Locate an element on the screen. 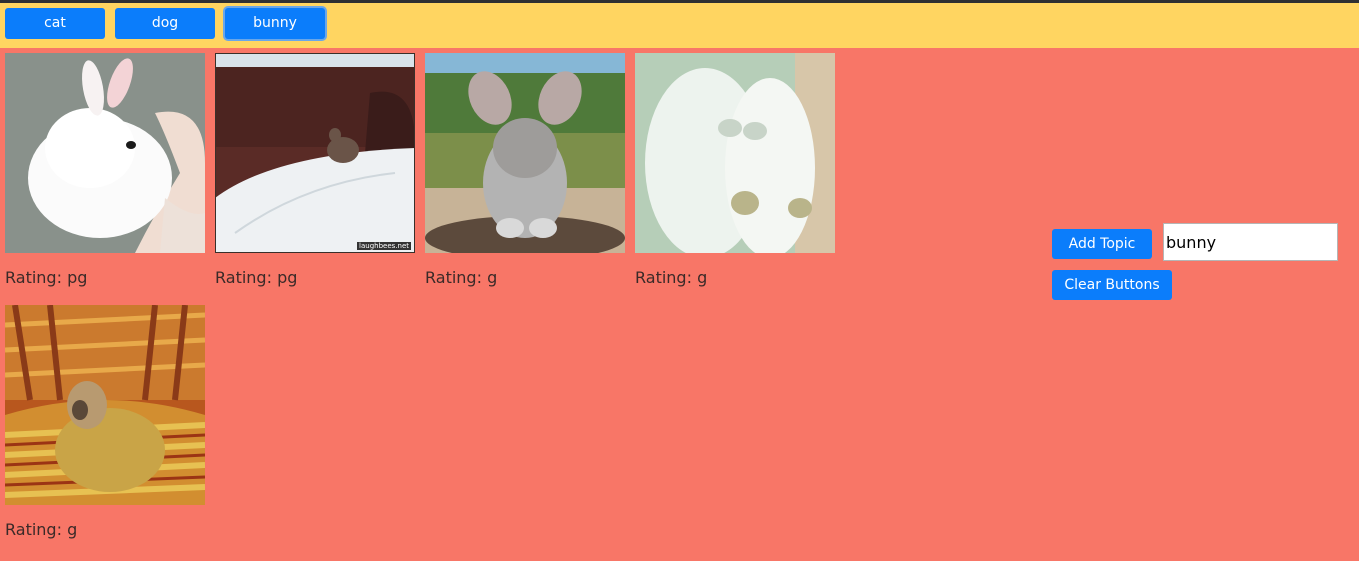 This screenshot has height=561, width=1359. gif-image-two-white-bunnies is located at coordinates (735, 153).